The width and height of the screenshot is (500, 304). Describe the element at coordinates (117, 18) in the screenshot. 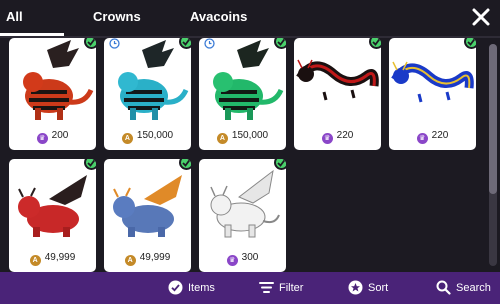

I see `tab-crowns: Crowns` at that location.